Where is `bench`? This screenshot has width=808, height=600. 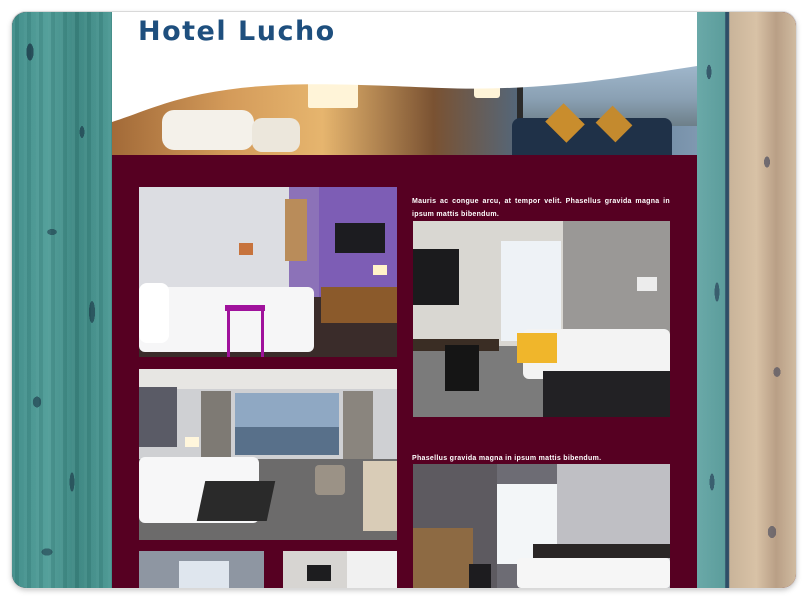
bench is located at coordinates (236, 501).